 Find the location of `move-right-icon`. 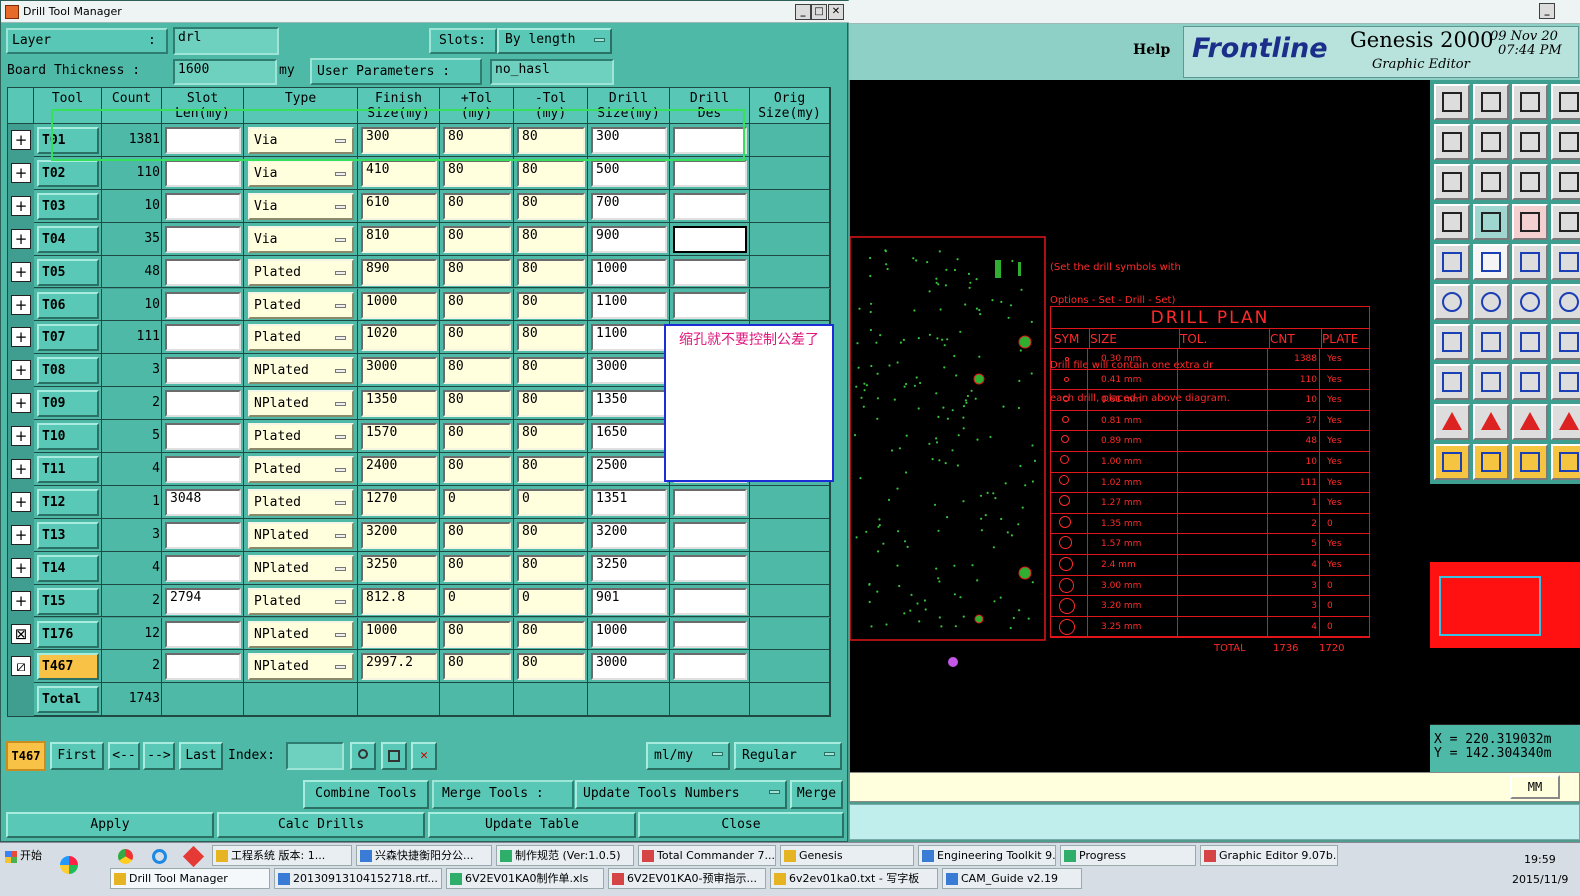

move-right-icon is located at coordinates (1491, 142).